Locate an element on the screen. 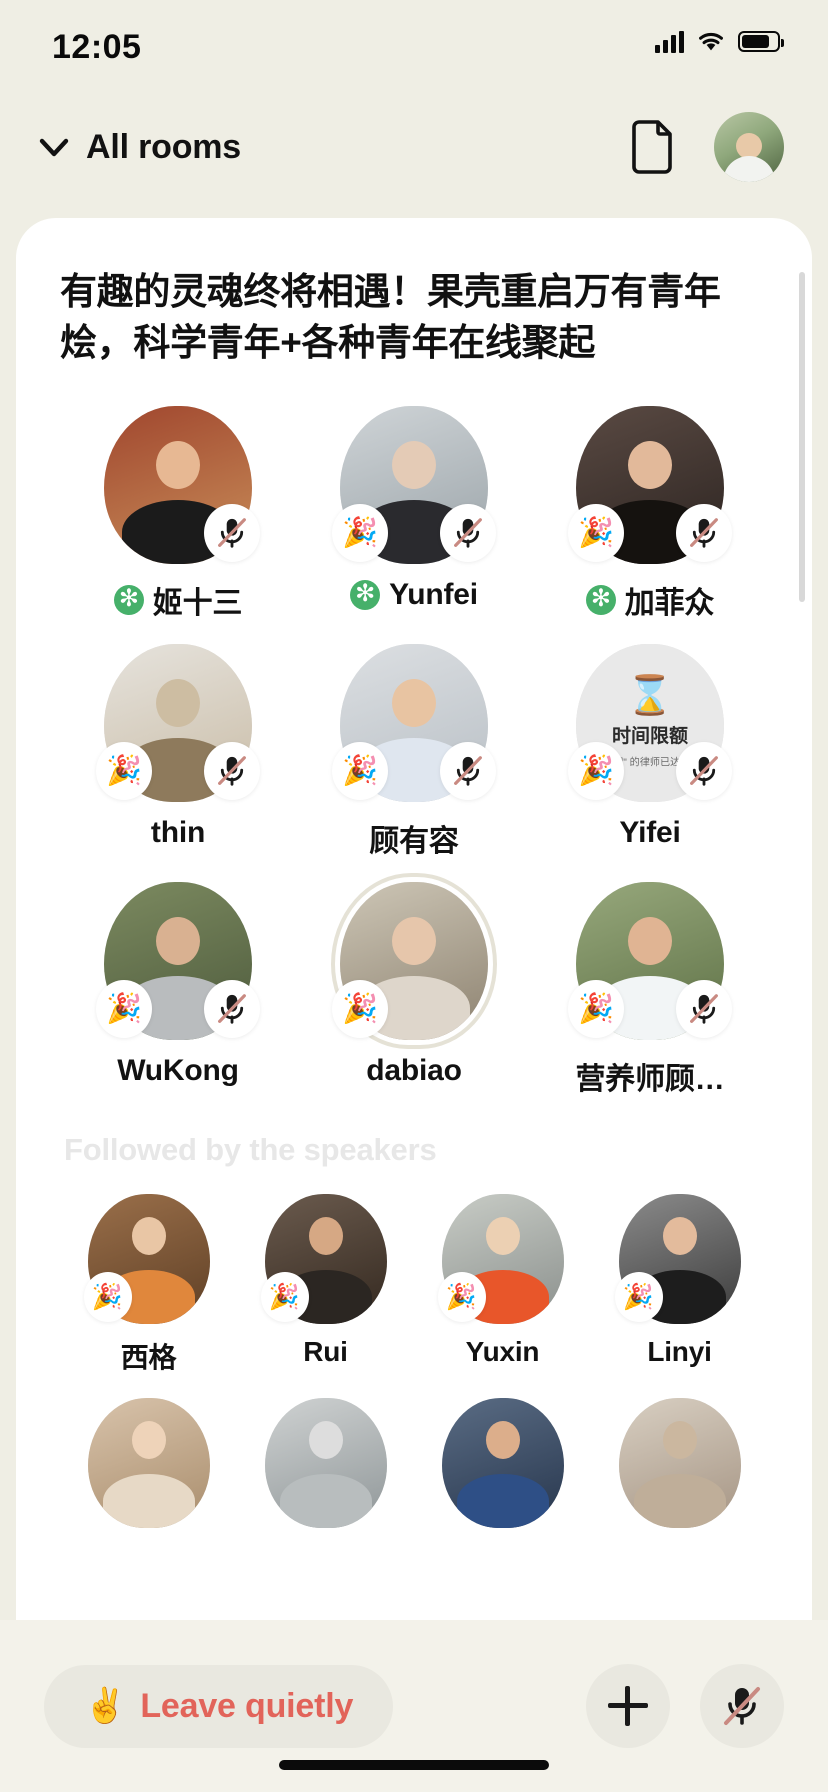 The height and width of the screenshot is (1792, 828). participant-name: Linyi is located at coordinates (679, 1352).